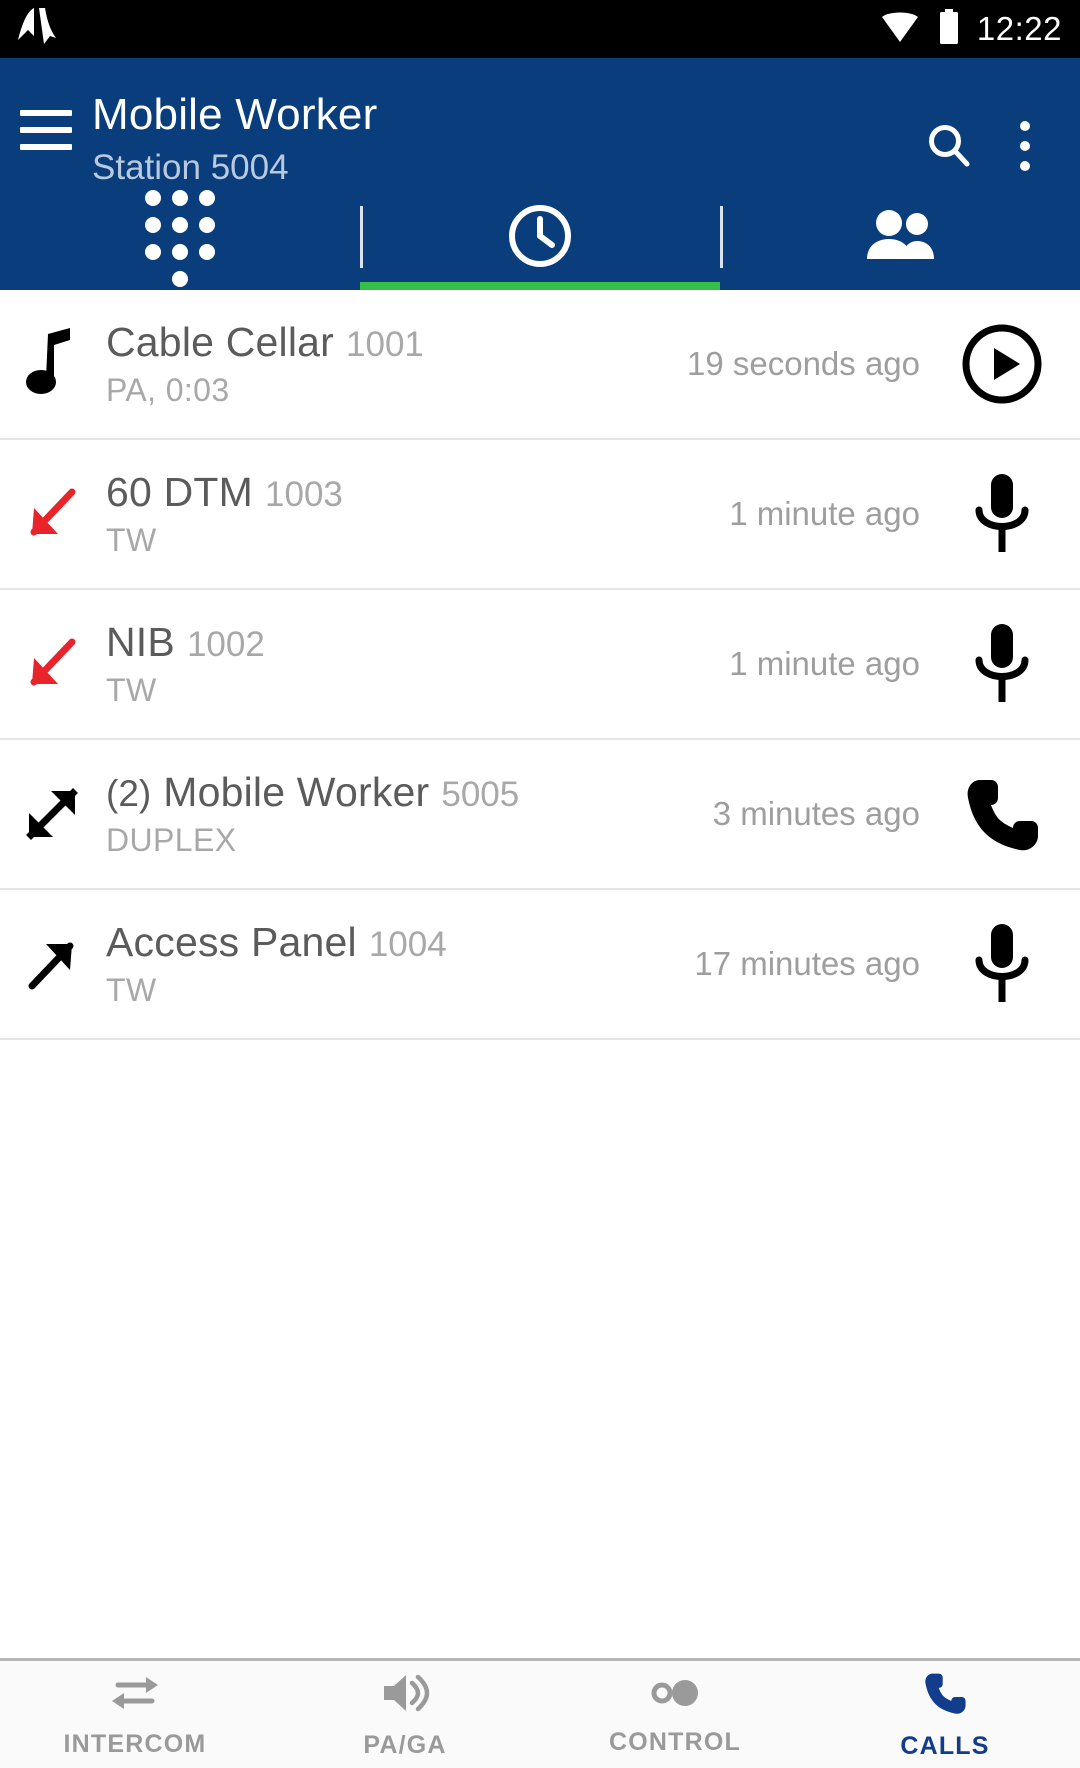 This screenshot has height=1768, width=1080. I want to click on call-count-prefix: (2), so click(129, 793).